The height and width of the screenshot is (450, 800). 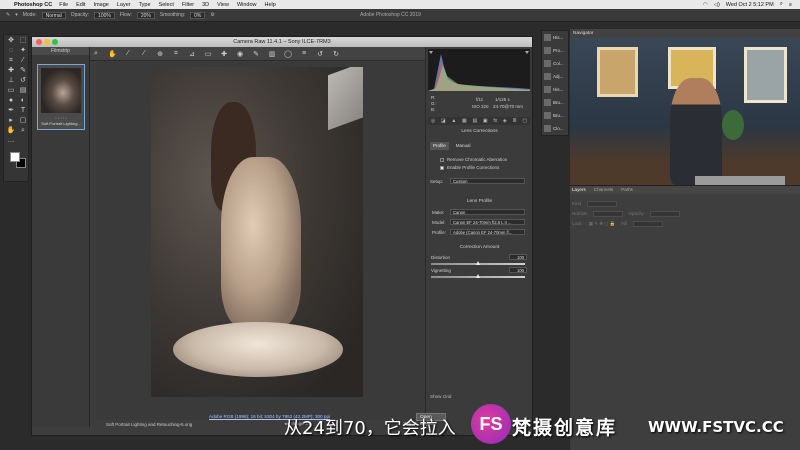 I want to click on filter-kind-select, so click(x=602, y=203).